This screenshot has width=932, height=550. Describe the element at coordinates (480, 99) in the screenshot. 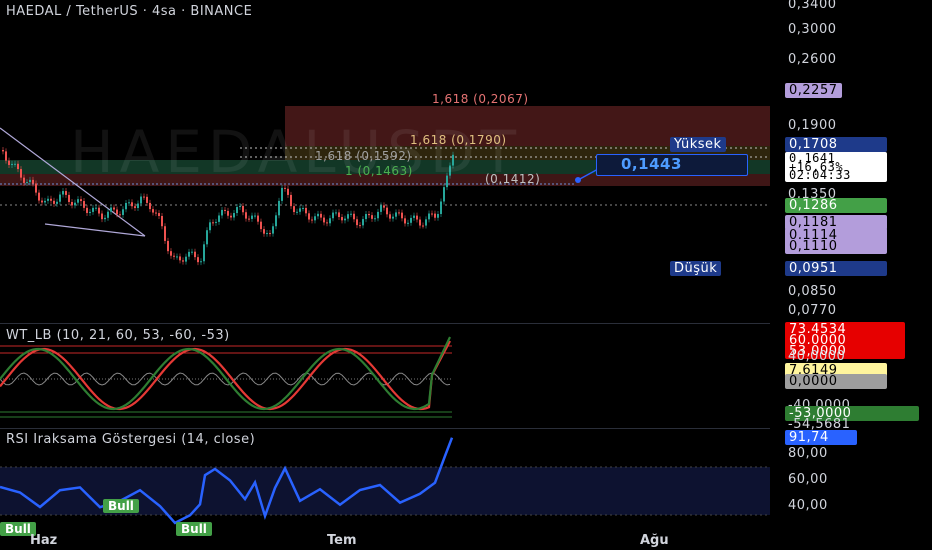

I see `fib-1618-top-label: 1,618 (0,2067)` at that location.